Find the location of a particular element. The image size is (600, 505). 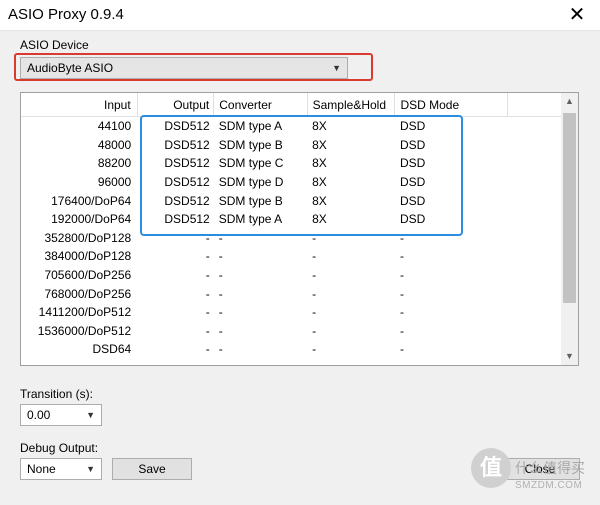

cell-input: 384000/DoP128 is located at coordinates (88, 256).